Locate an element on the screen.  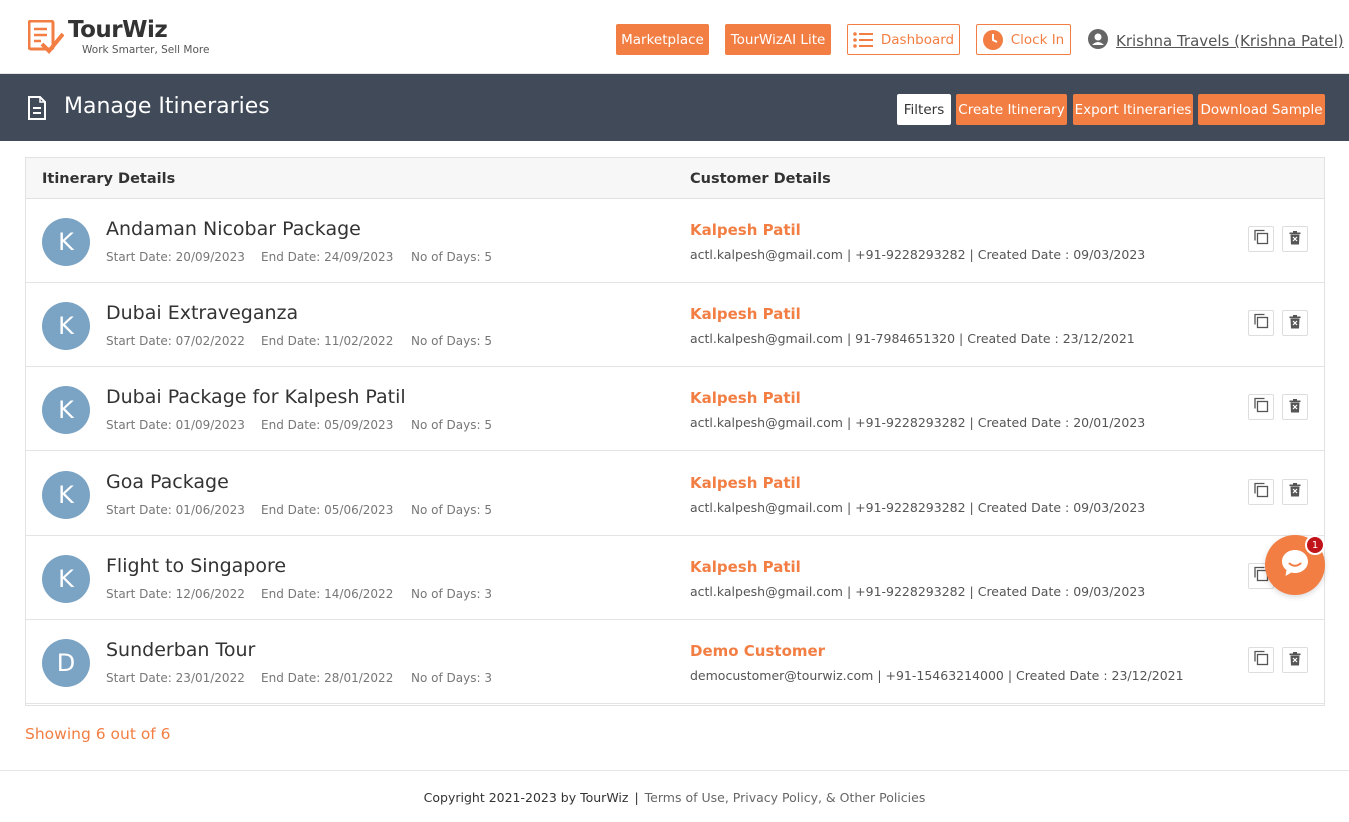
end-date: End Date: 05/06/2023 is located at coordinates (327, 509).